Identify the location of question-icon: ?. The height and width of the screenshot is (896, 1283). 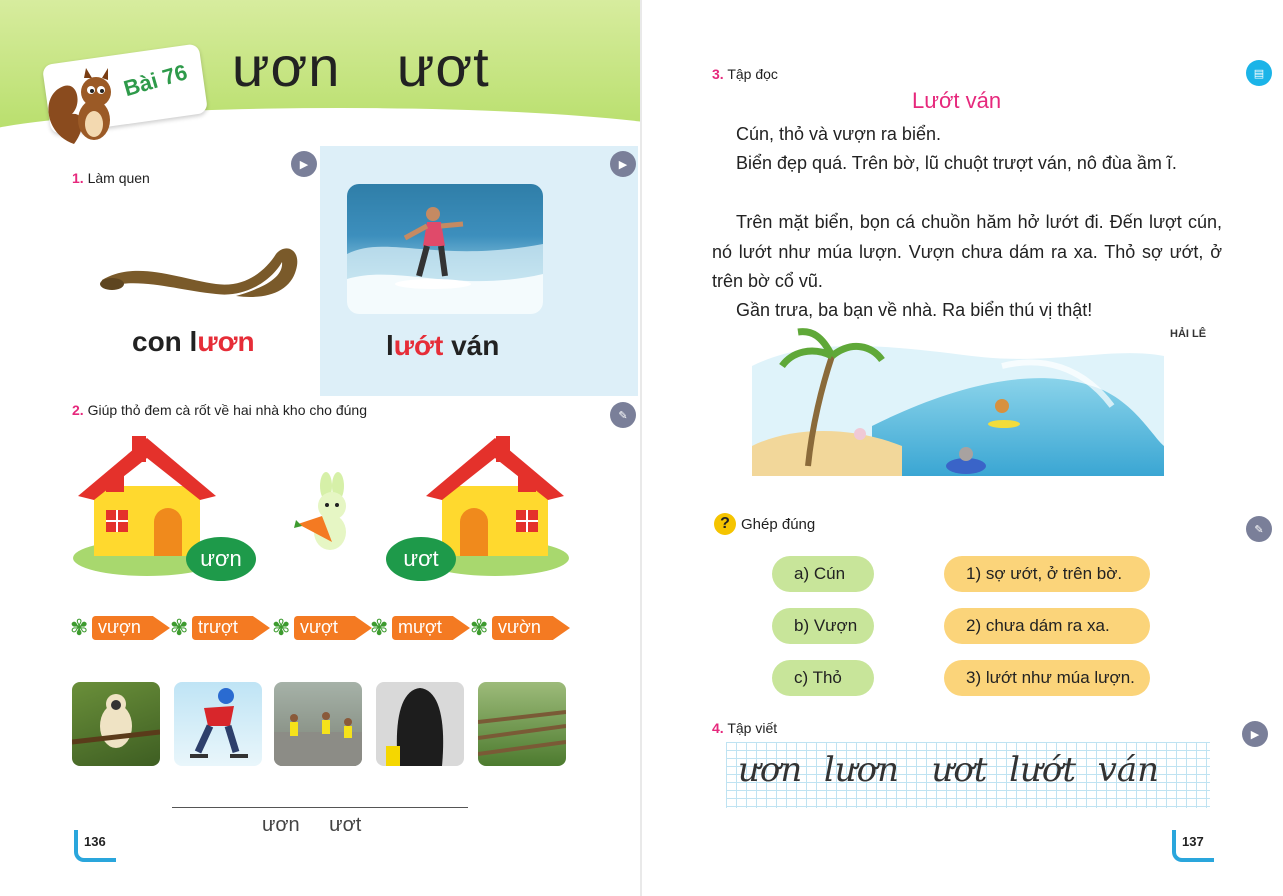
(725, 524).